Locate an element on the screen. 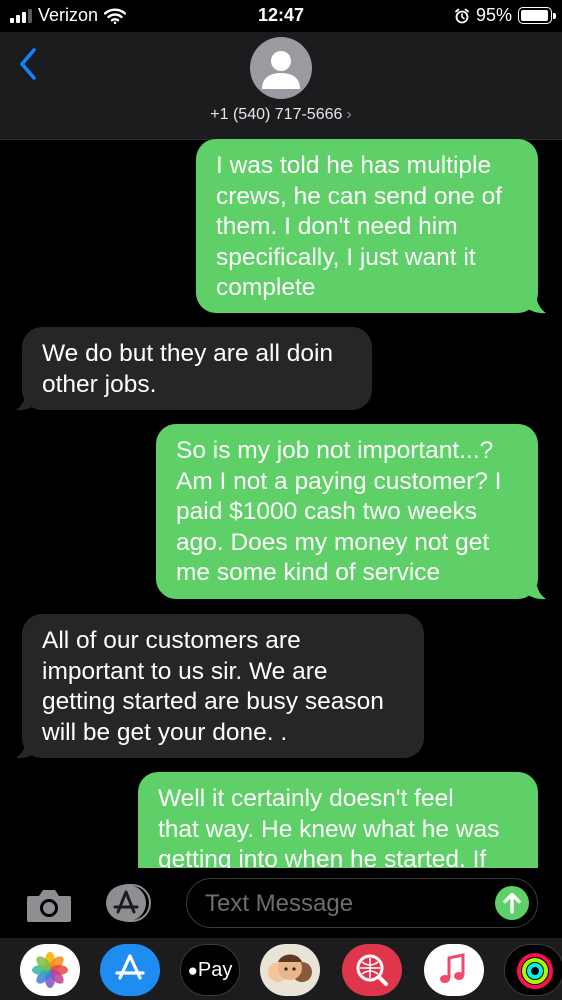 Image resolution: width=562 pixels, height=1000 pixels. memoji-app-icon is located at coordinates (290, 970).